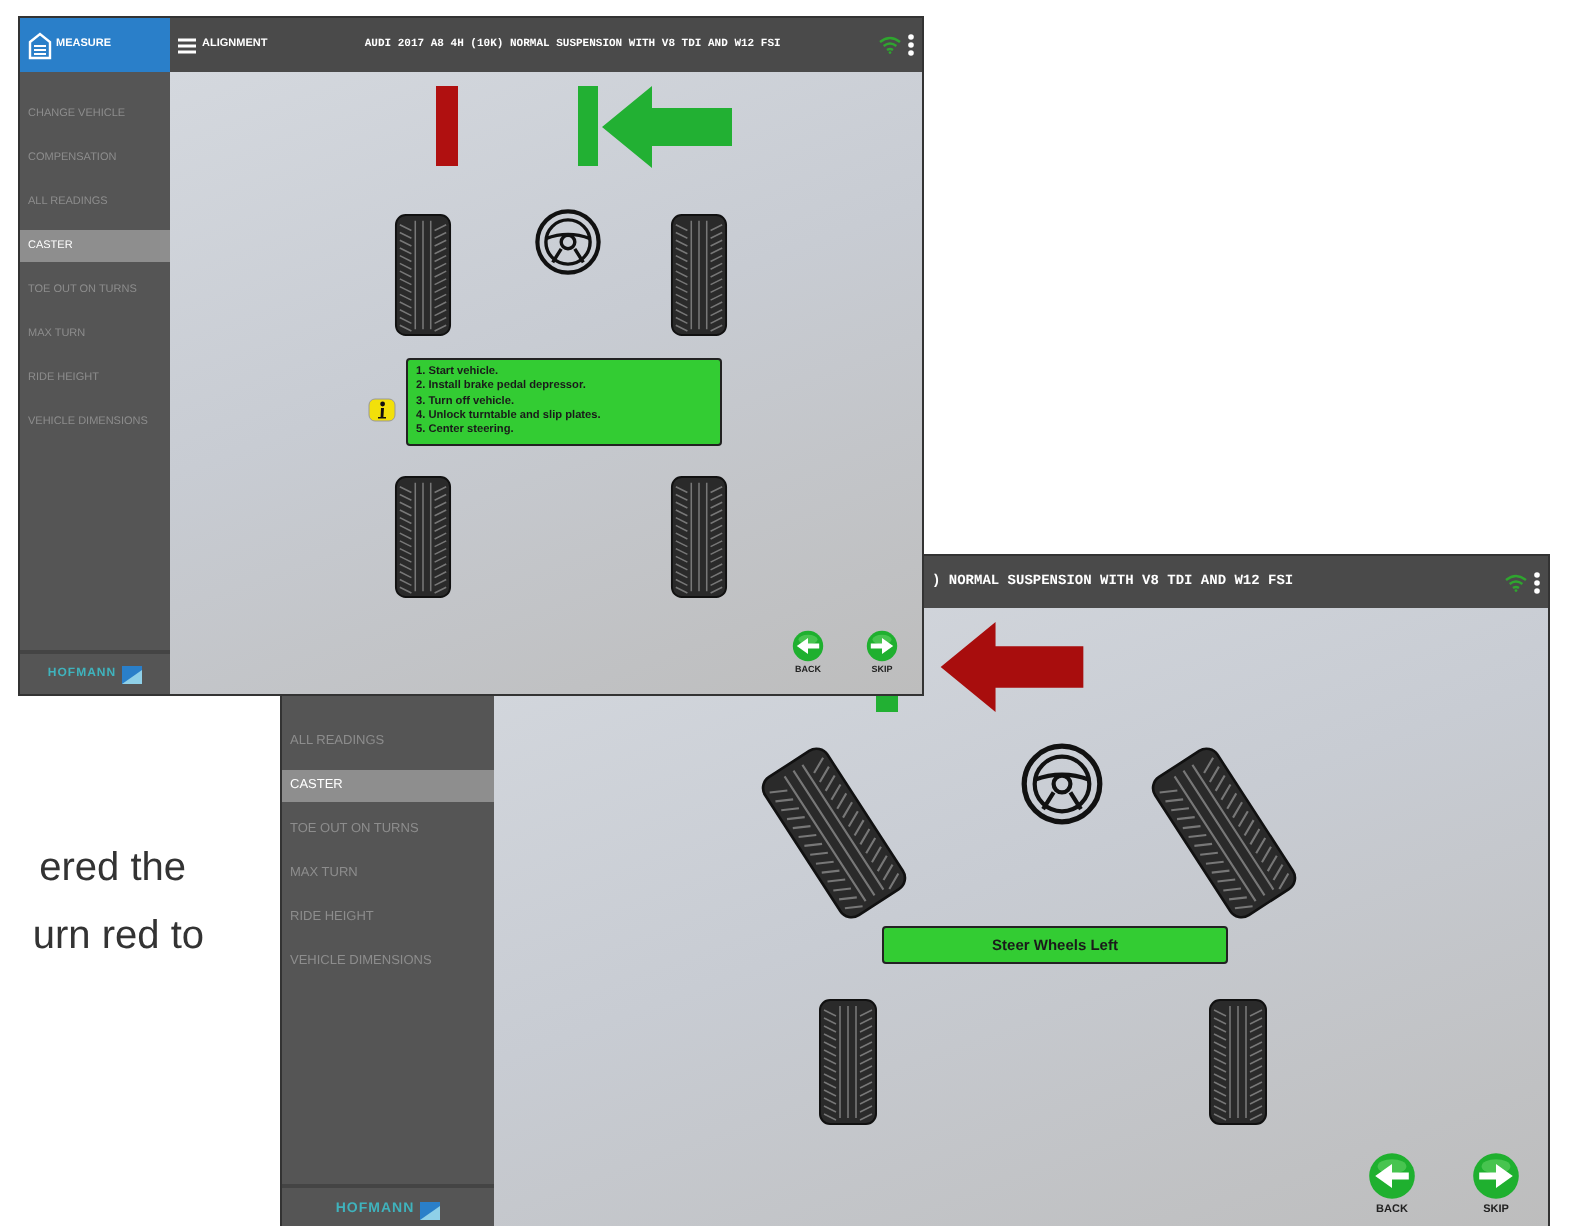 This screenshot has height=1226, width=1570. I want to click on house-icon, so click(40, 45).